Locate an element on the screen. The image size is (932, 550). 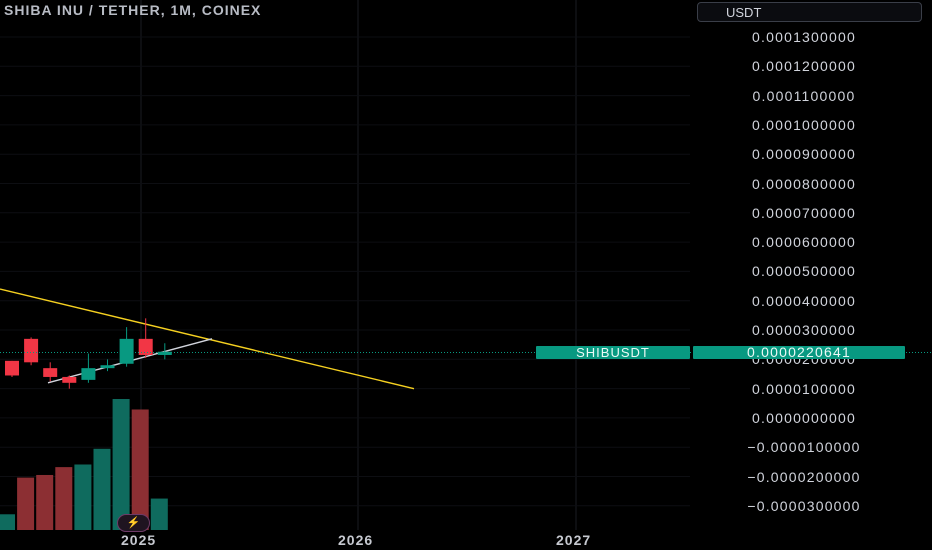
price-axis-label: −0.0000100000 is located at coordinates (804, 447).